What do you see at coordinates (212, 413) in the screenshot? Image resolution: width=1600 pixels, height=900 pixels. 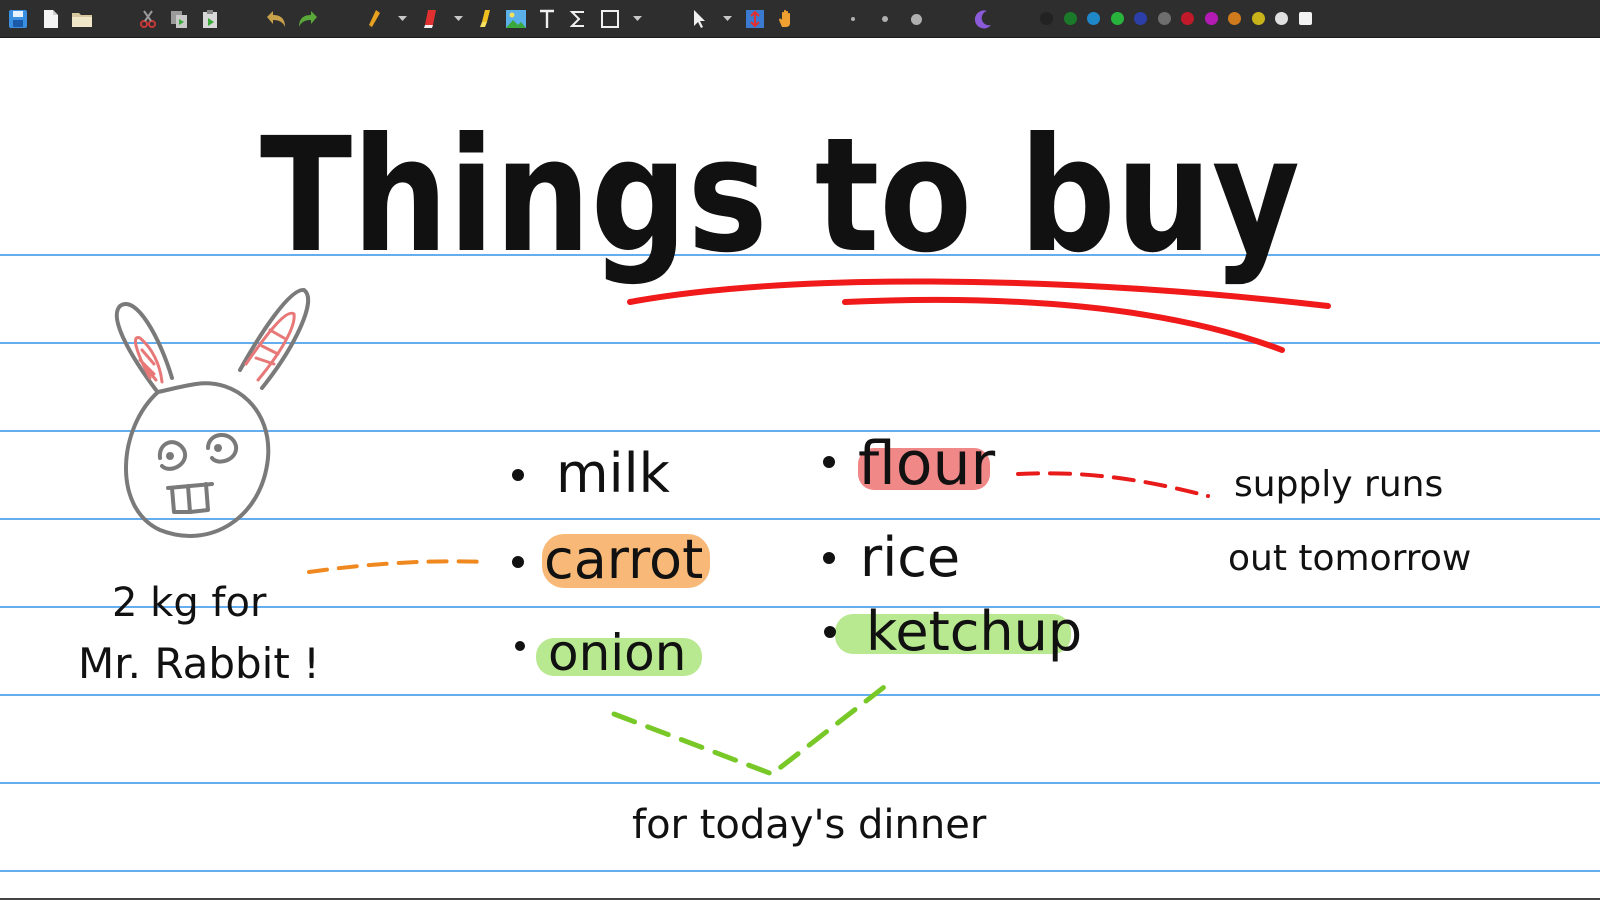 I see `rabbit-drawing` at bounding box center [212, 413].